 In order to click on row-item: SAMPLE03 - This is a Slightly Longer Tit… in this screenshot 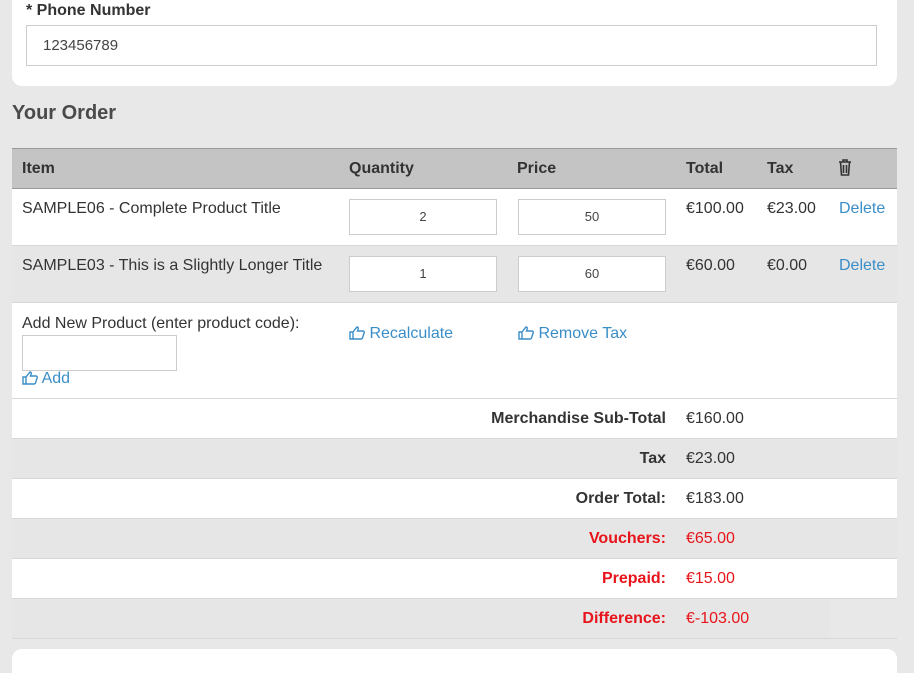, I will do `click(172, 265)`.